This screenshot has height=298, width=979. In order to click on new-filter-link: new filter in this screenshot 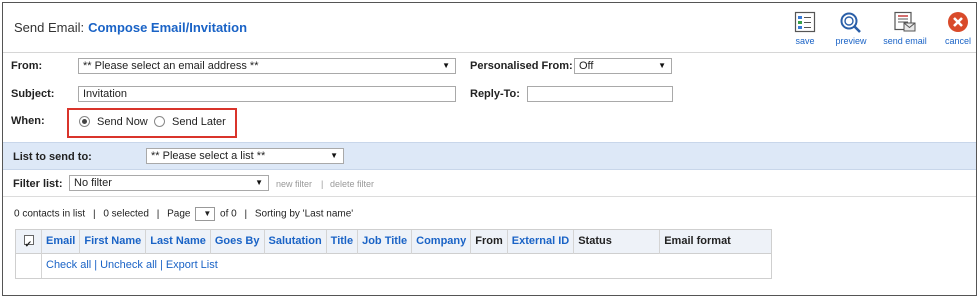, I will do `click(294, 184)`.